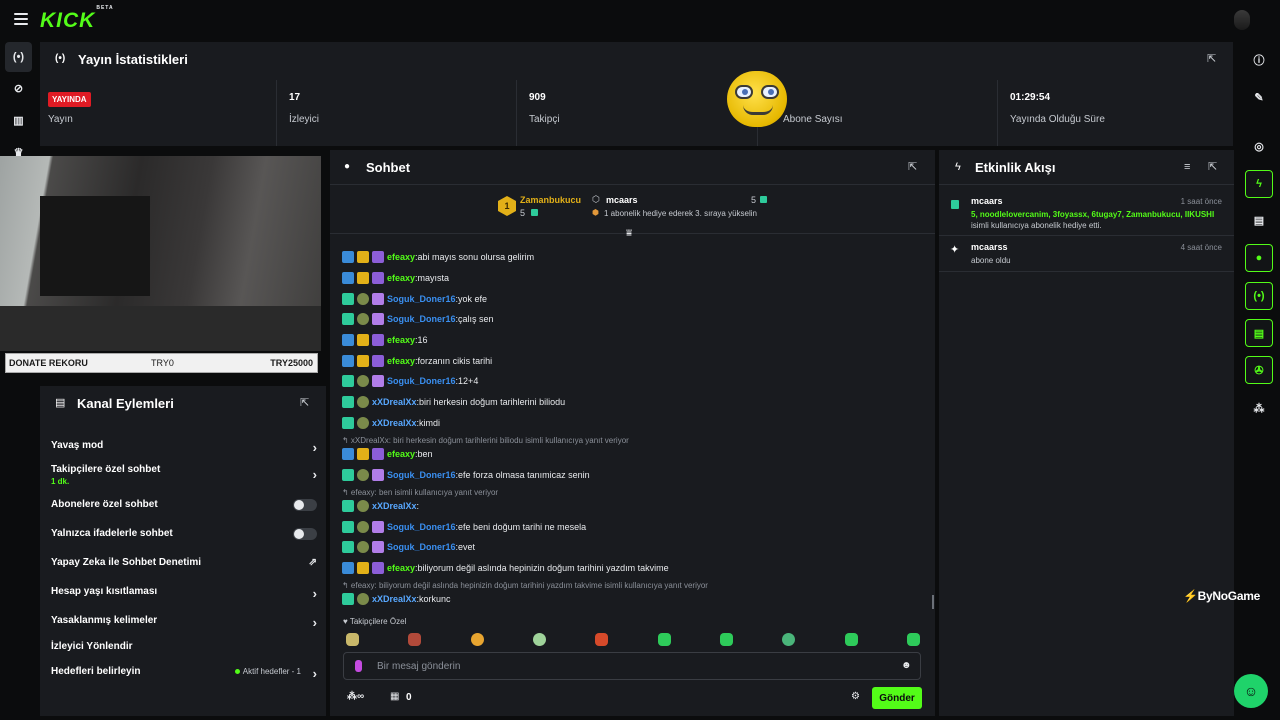  I want to click on filter-icon: ⩸, so click(629, 233).